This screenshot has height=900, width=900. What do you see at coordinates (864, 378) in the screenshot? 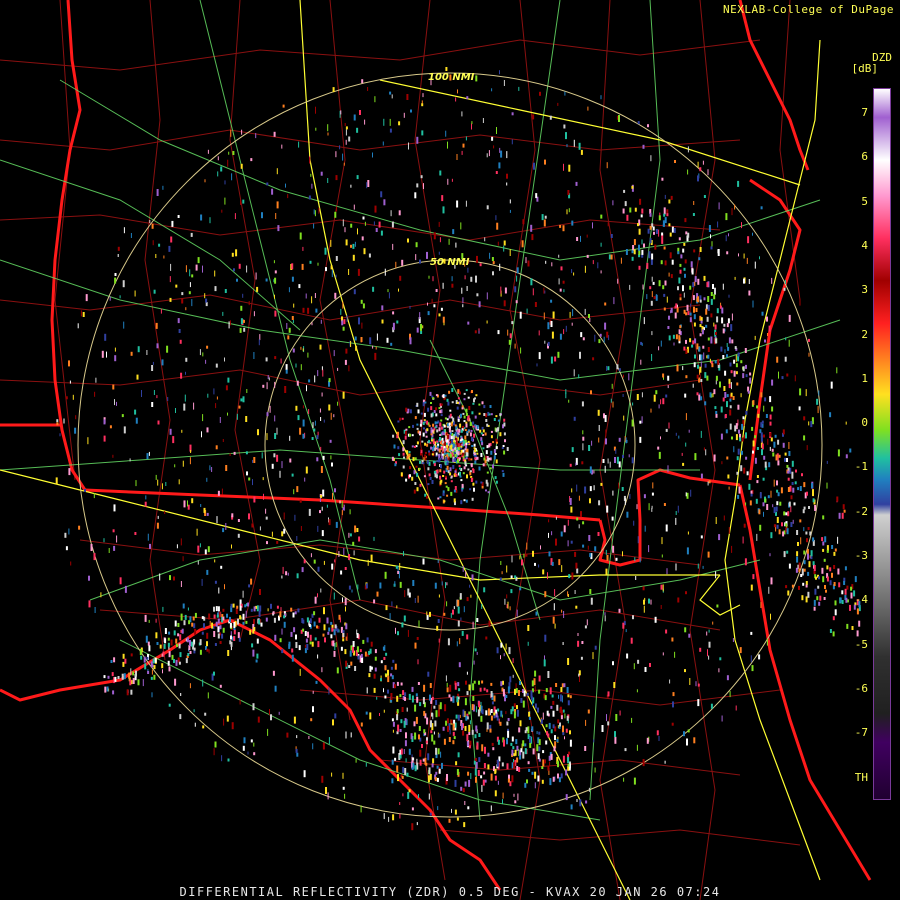
I see `scale-tick: 1` at bounding box center [864, 378].